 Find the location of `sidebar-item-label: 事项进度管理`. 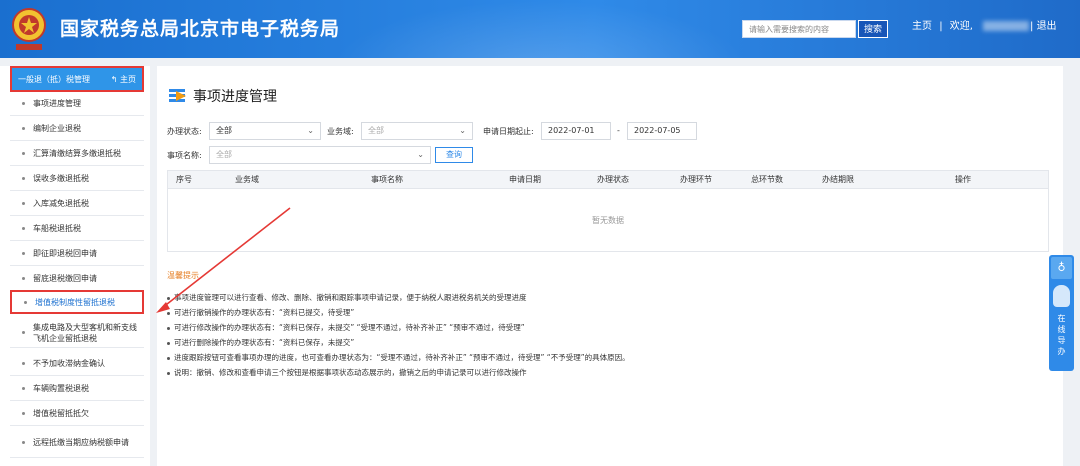

sidebar-item-label: 事项进度管理 is located at coordinates (57, 103).